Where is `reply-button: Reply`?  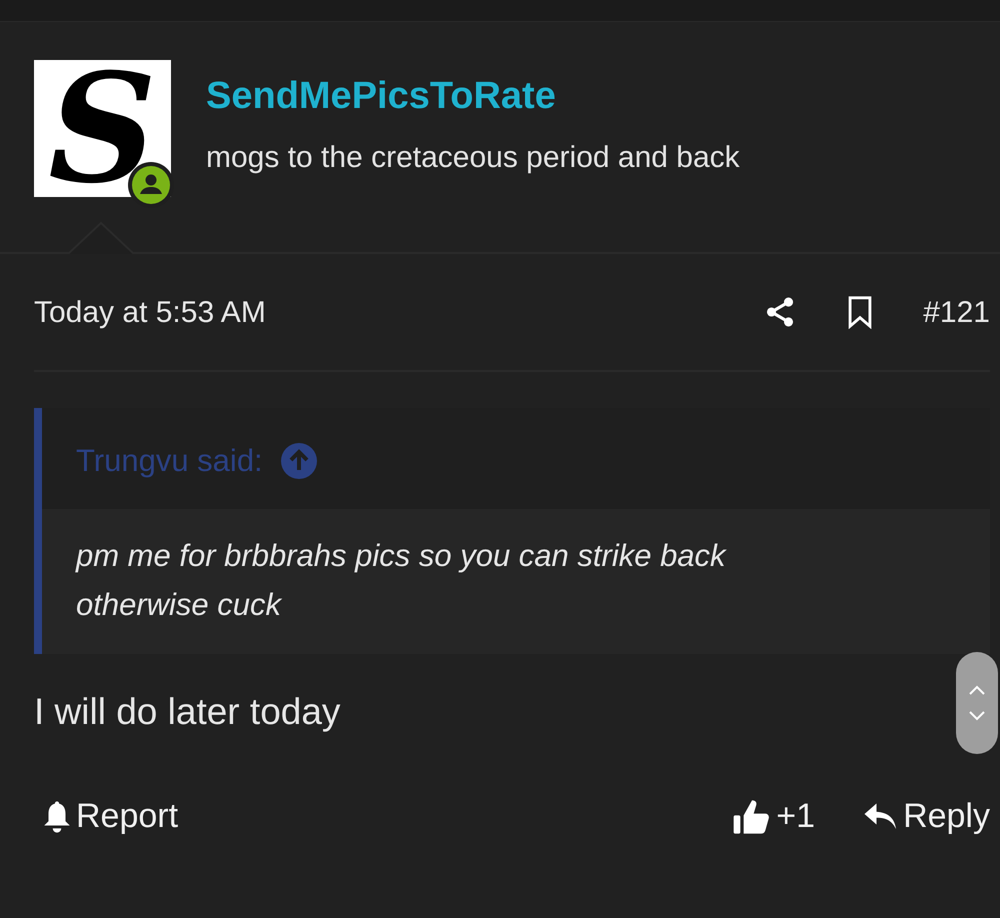 reply-button: Reply is located at coordinates (926, 816).